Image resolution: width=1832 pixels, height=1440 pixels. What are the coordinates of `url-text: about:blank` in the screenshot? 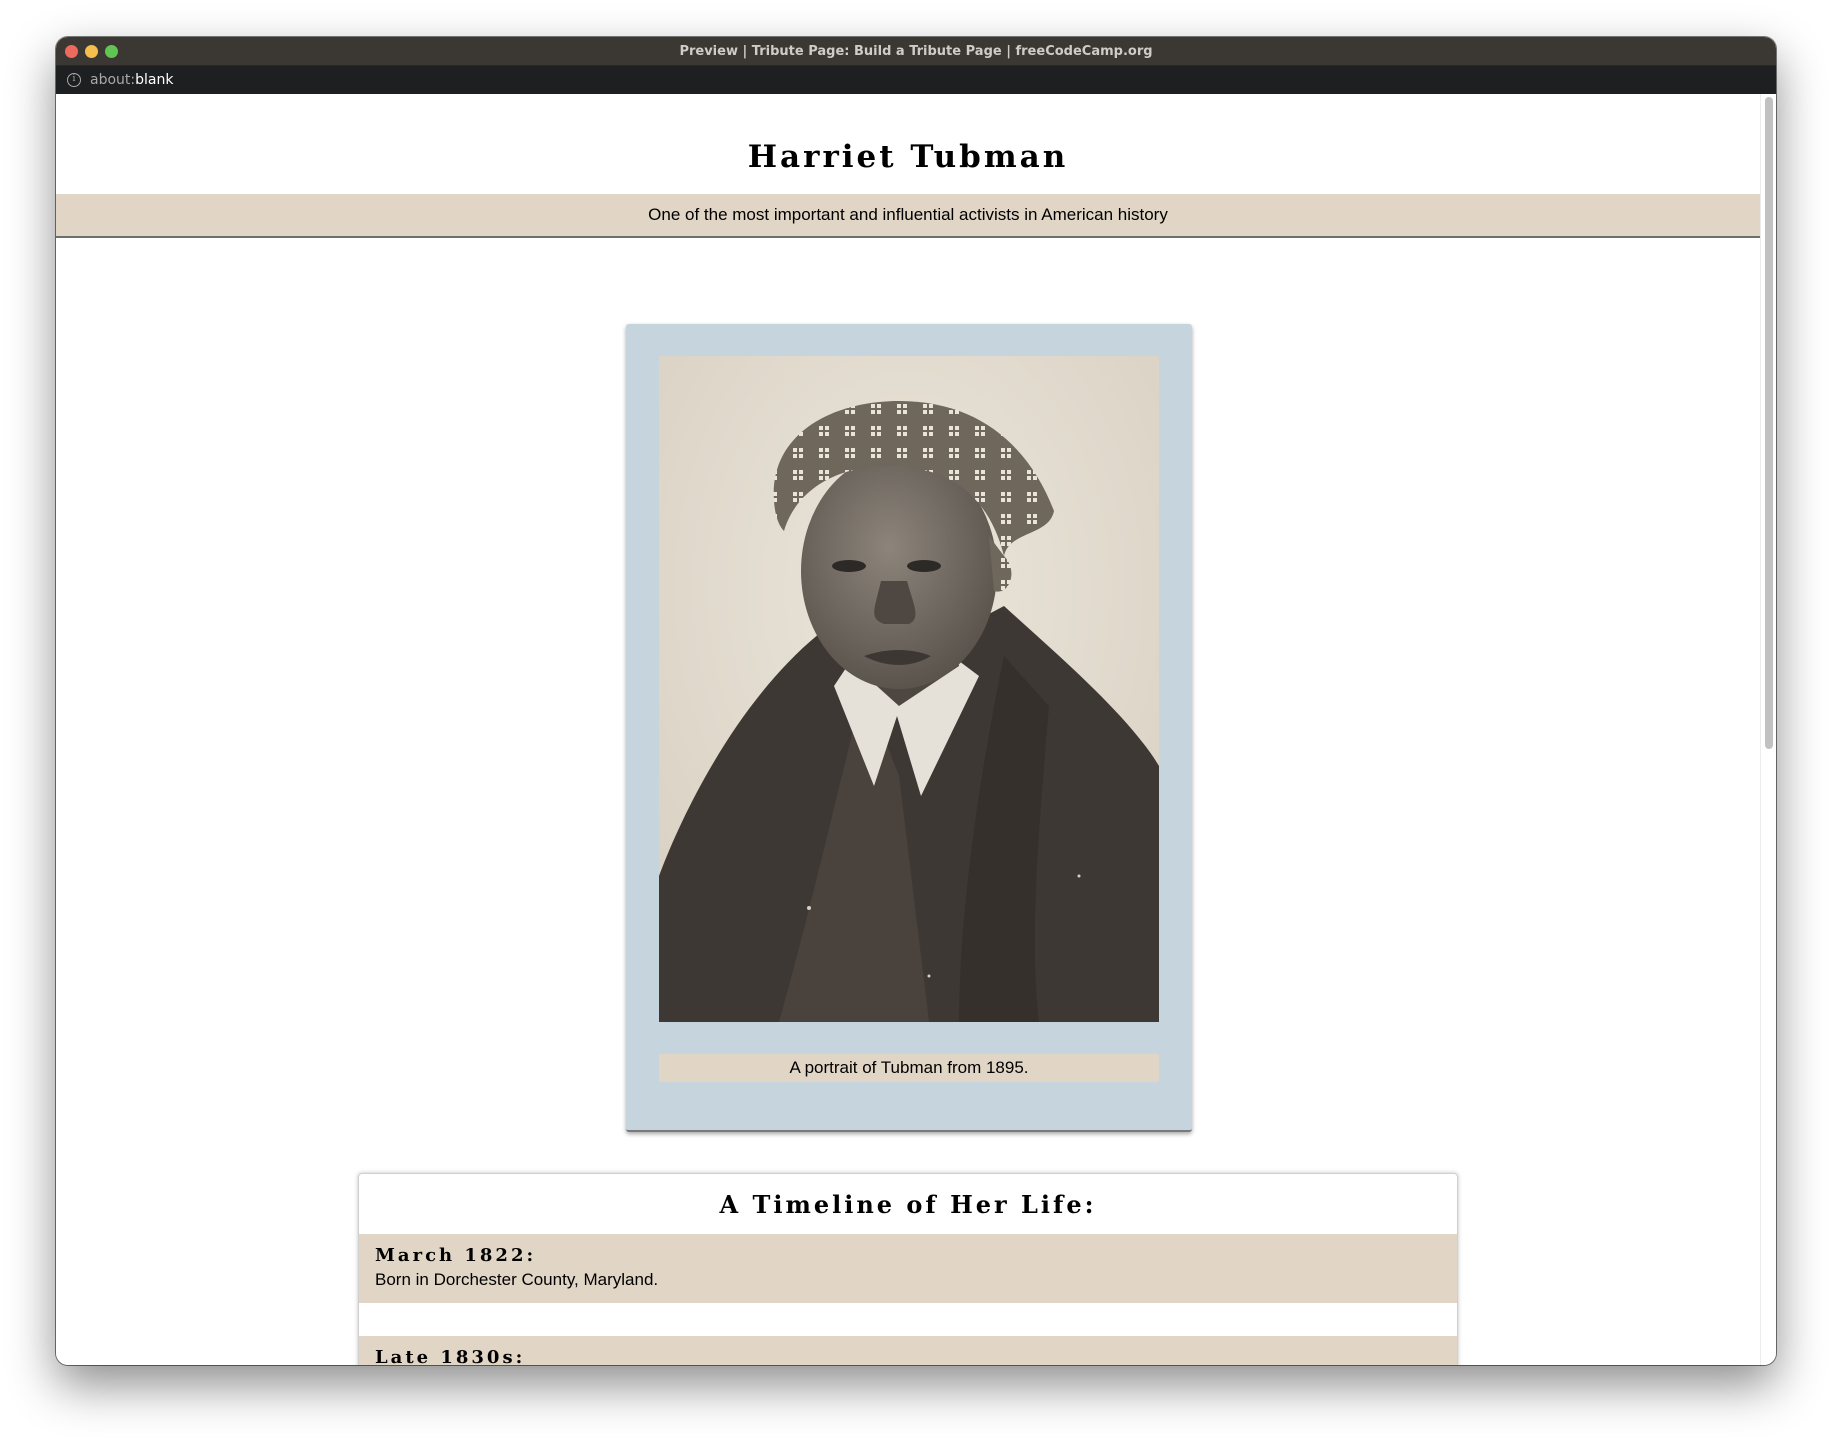 It's located at (131, 80).